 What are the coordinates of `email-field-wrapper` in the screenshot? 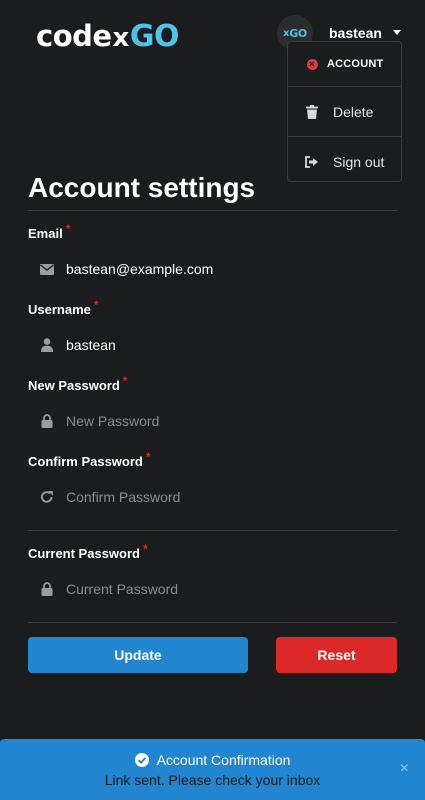 It's located at (212, 269).